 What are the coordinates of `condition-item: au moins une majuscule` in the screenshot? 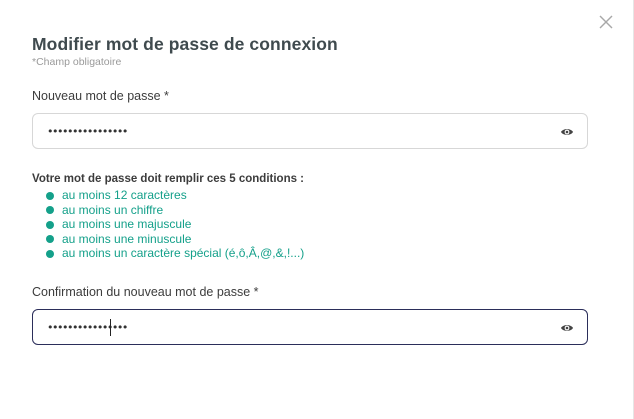 It's located at (175, 224).